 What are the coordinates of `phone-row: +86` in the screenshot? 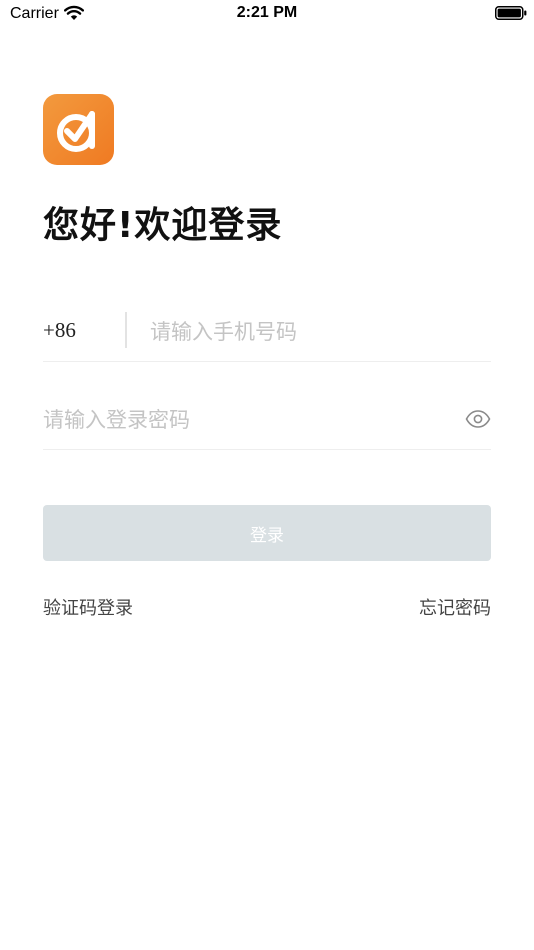 It's located at (267, 334).